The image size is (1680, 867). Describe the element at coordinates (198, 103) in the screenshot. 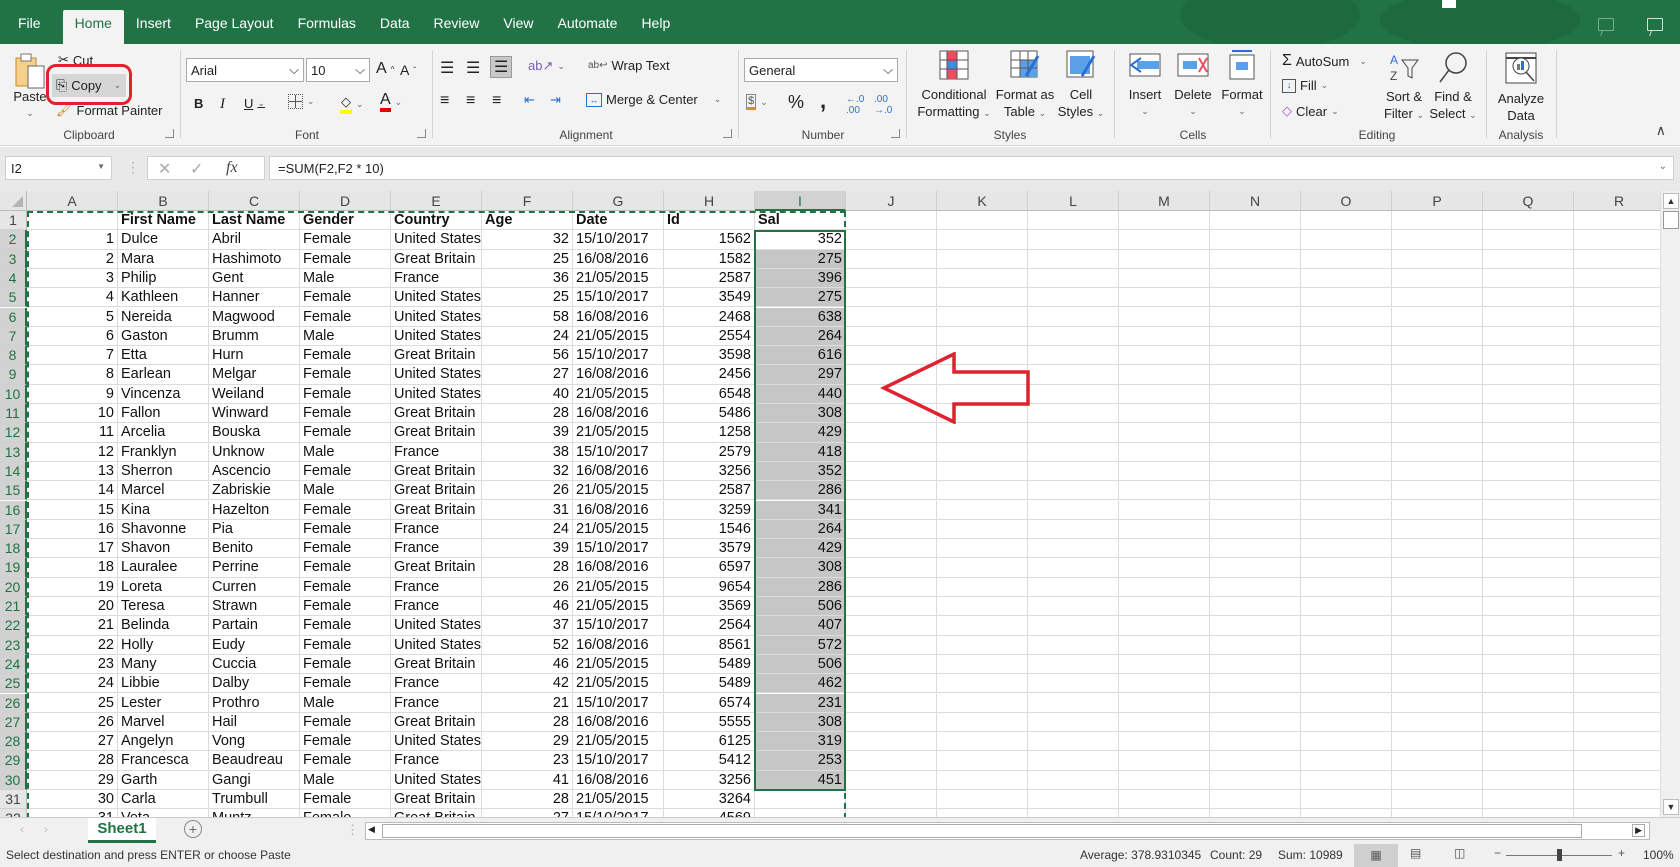

I see `bold-button: B` at that location.